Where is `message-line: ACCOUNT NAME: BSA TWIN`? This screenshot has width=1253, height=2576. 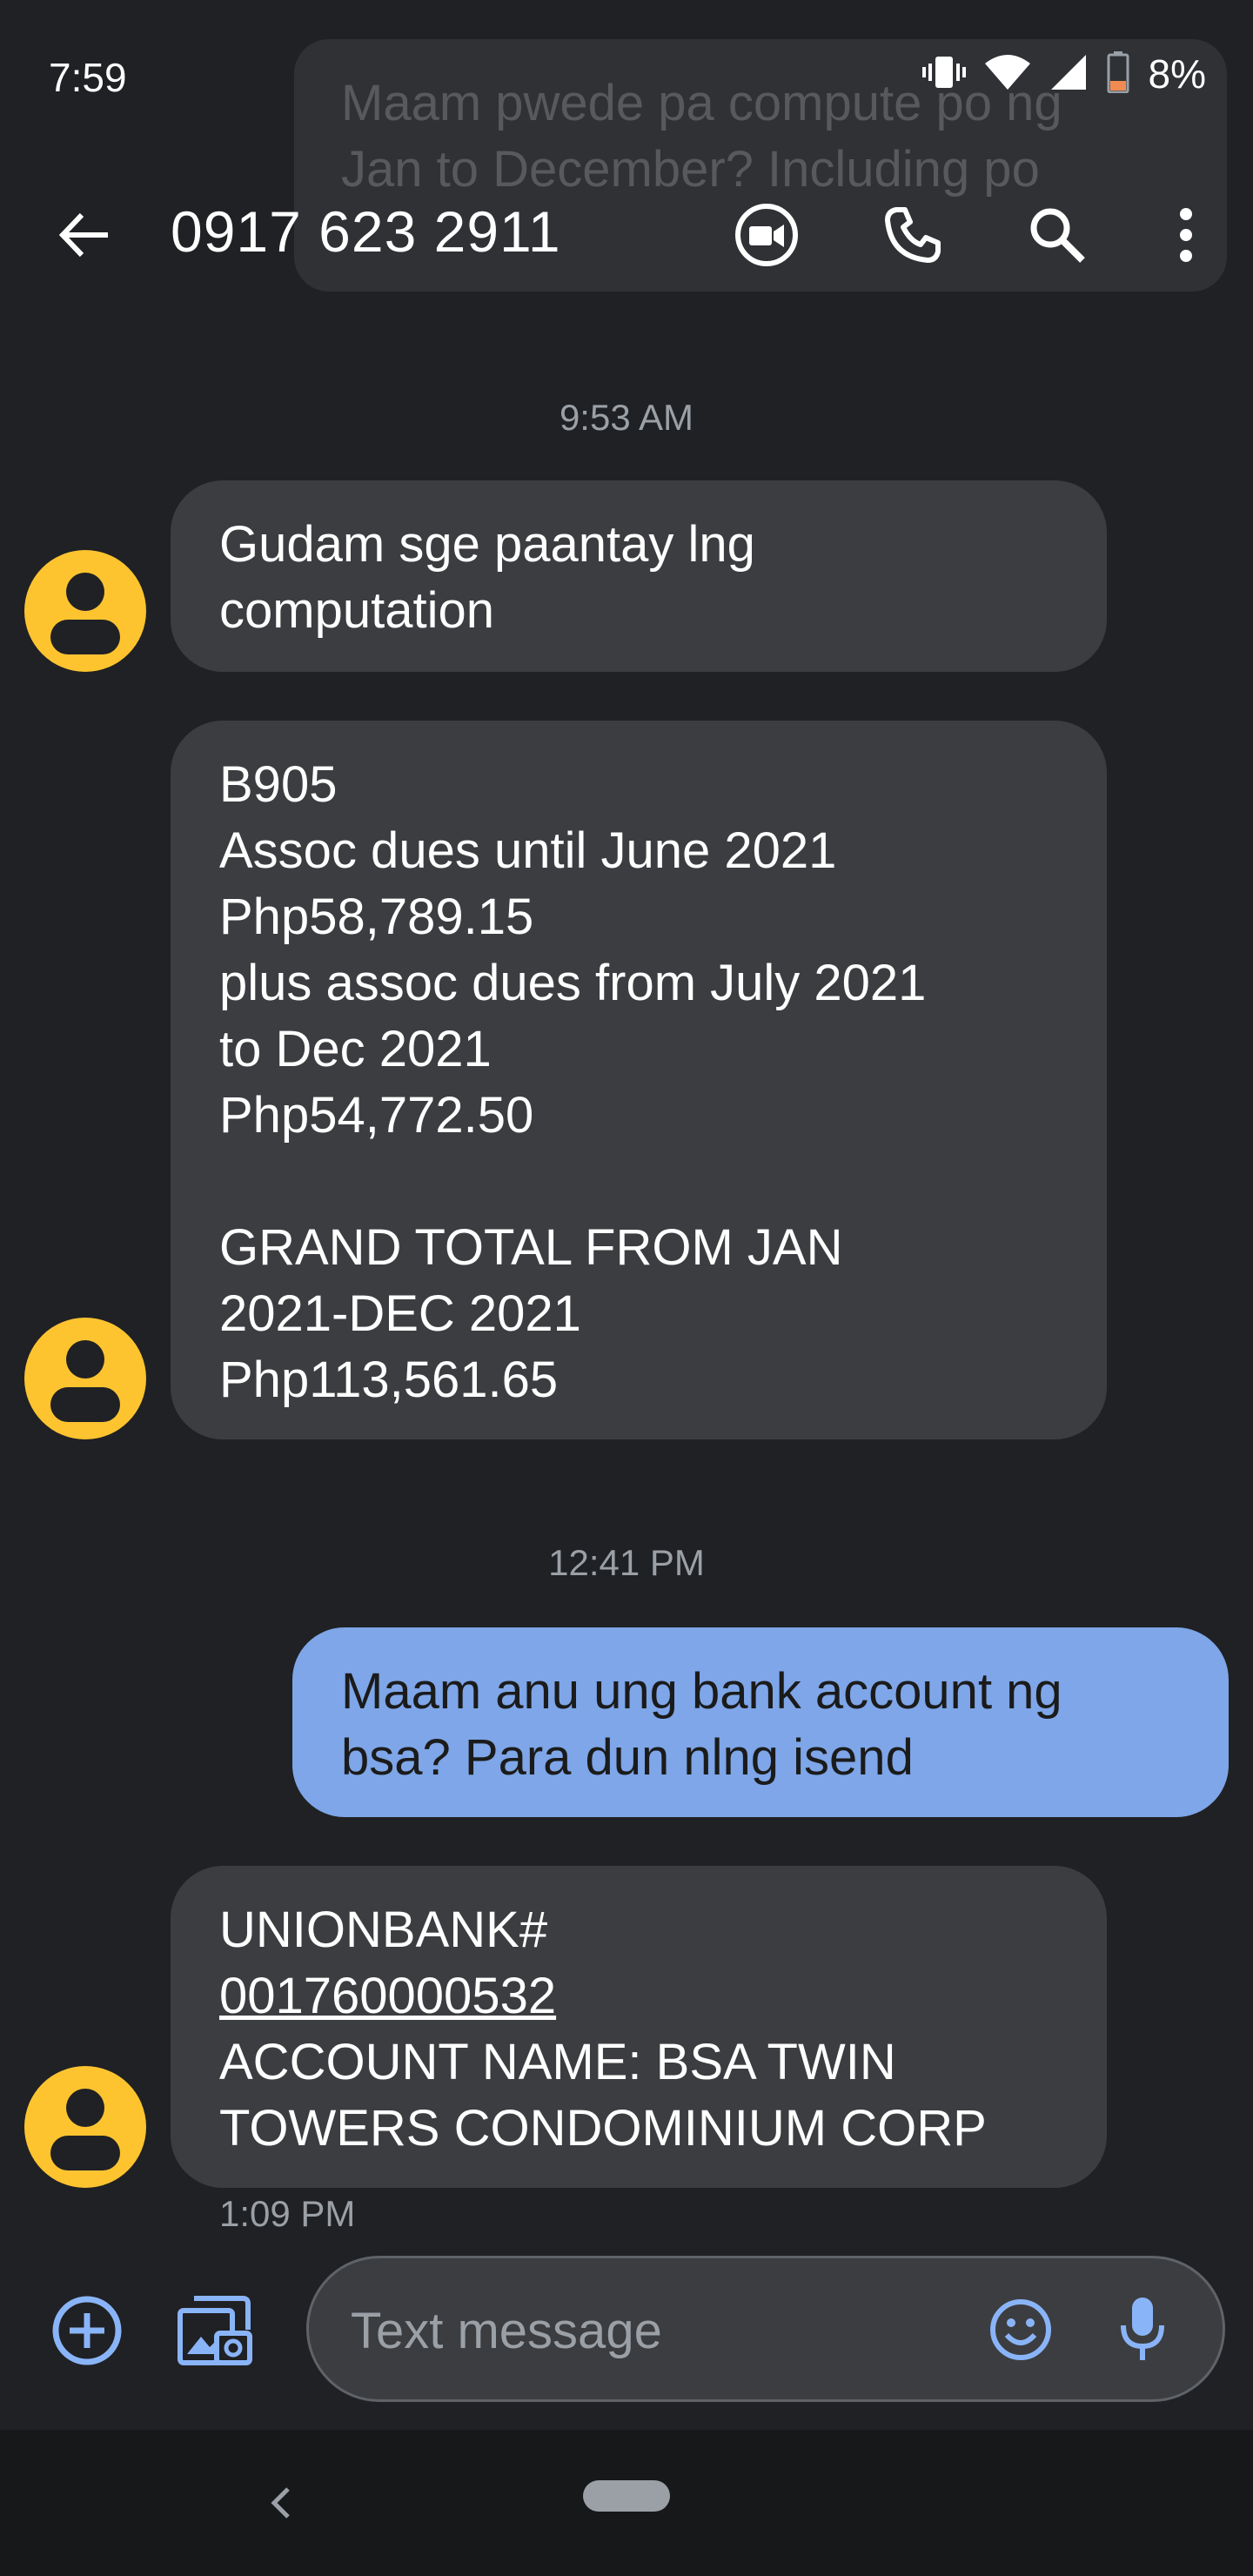 message-line: ACCOUNT NAME: BSA TWIN is located at coordinates (557, 2062).